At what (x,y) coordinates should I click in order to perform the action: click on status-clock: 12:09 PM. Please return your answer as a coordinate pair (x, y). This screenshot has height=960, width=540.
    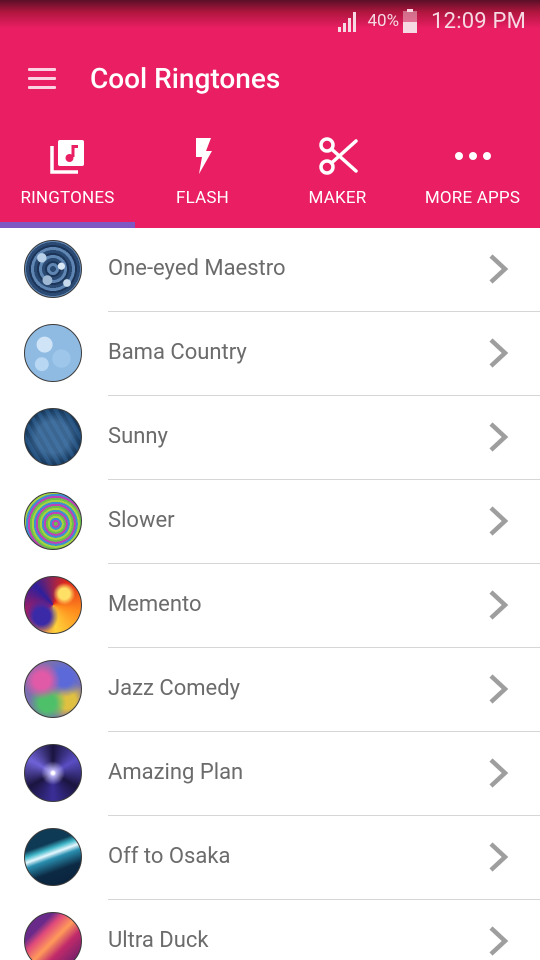
    Looking at the image, I should click on (478, 21).